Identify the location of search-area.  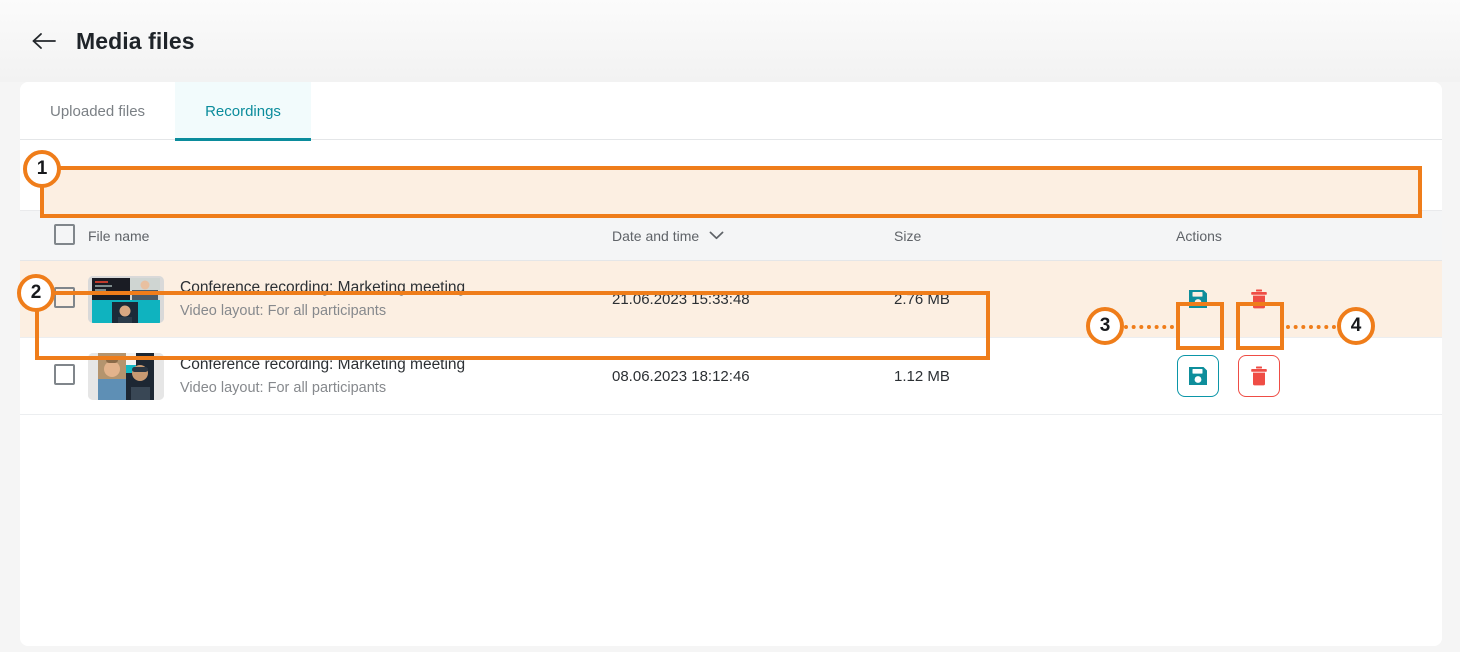
(731, 175).